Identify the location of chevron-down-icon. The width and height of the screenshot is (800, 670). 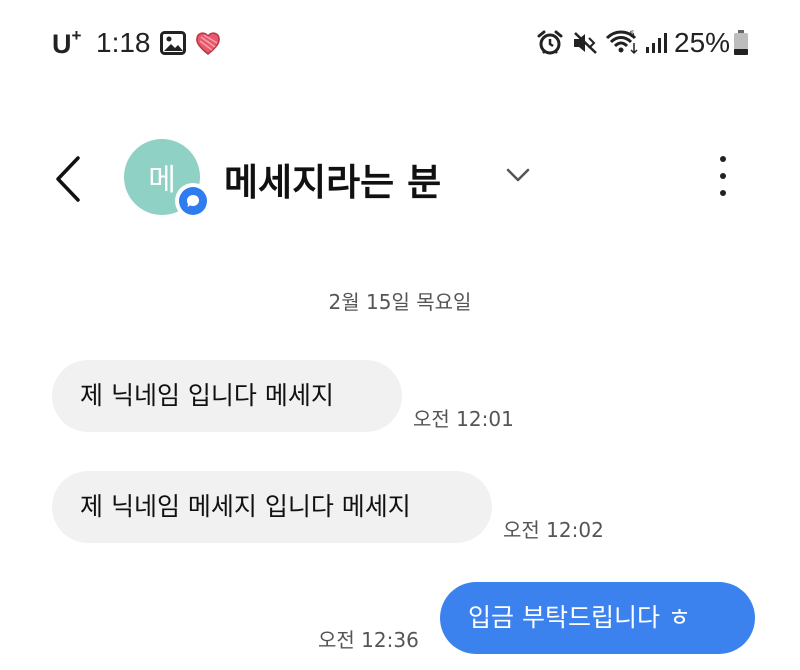
(518, 175).